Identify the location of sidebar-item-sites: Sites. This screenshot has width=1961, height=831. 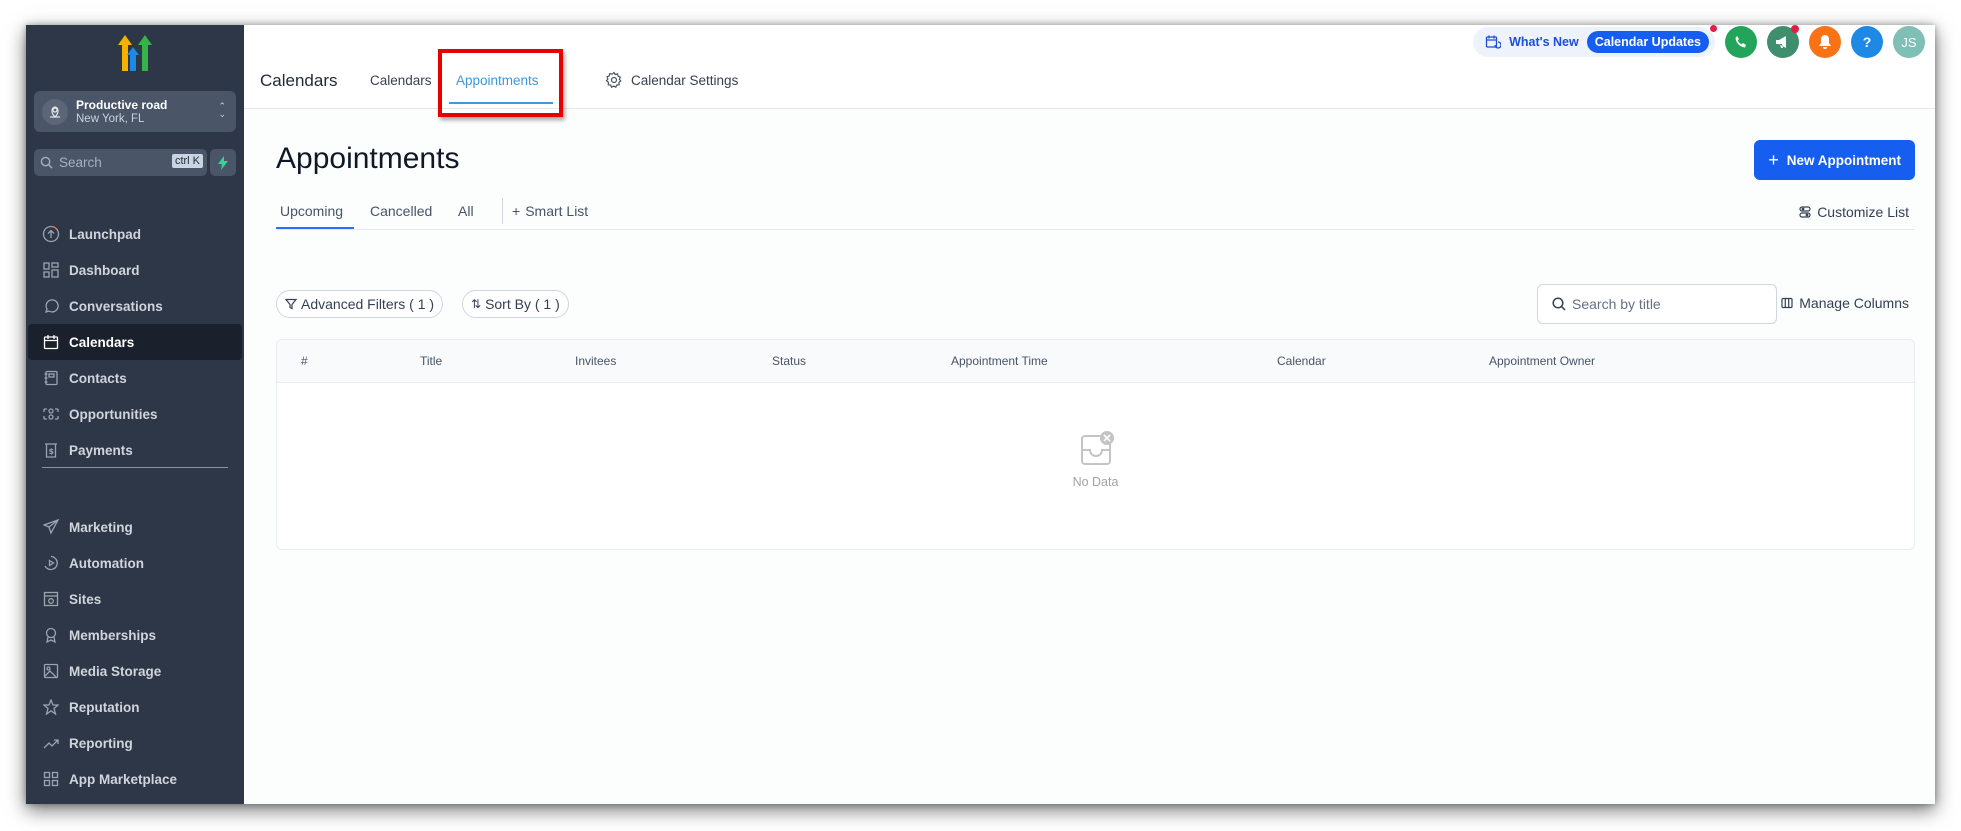
(135, 599).